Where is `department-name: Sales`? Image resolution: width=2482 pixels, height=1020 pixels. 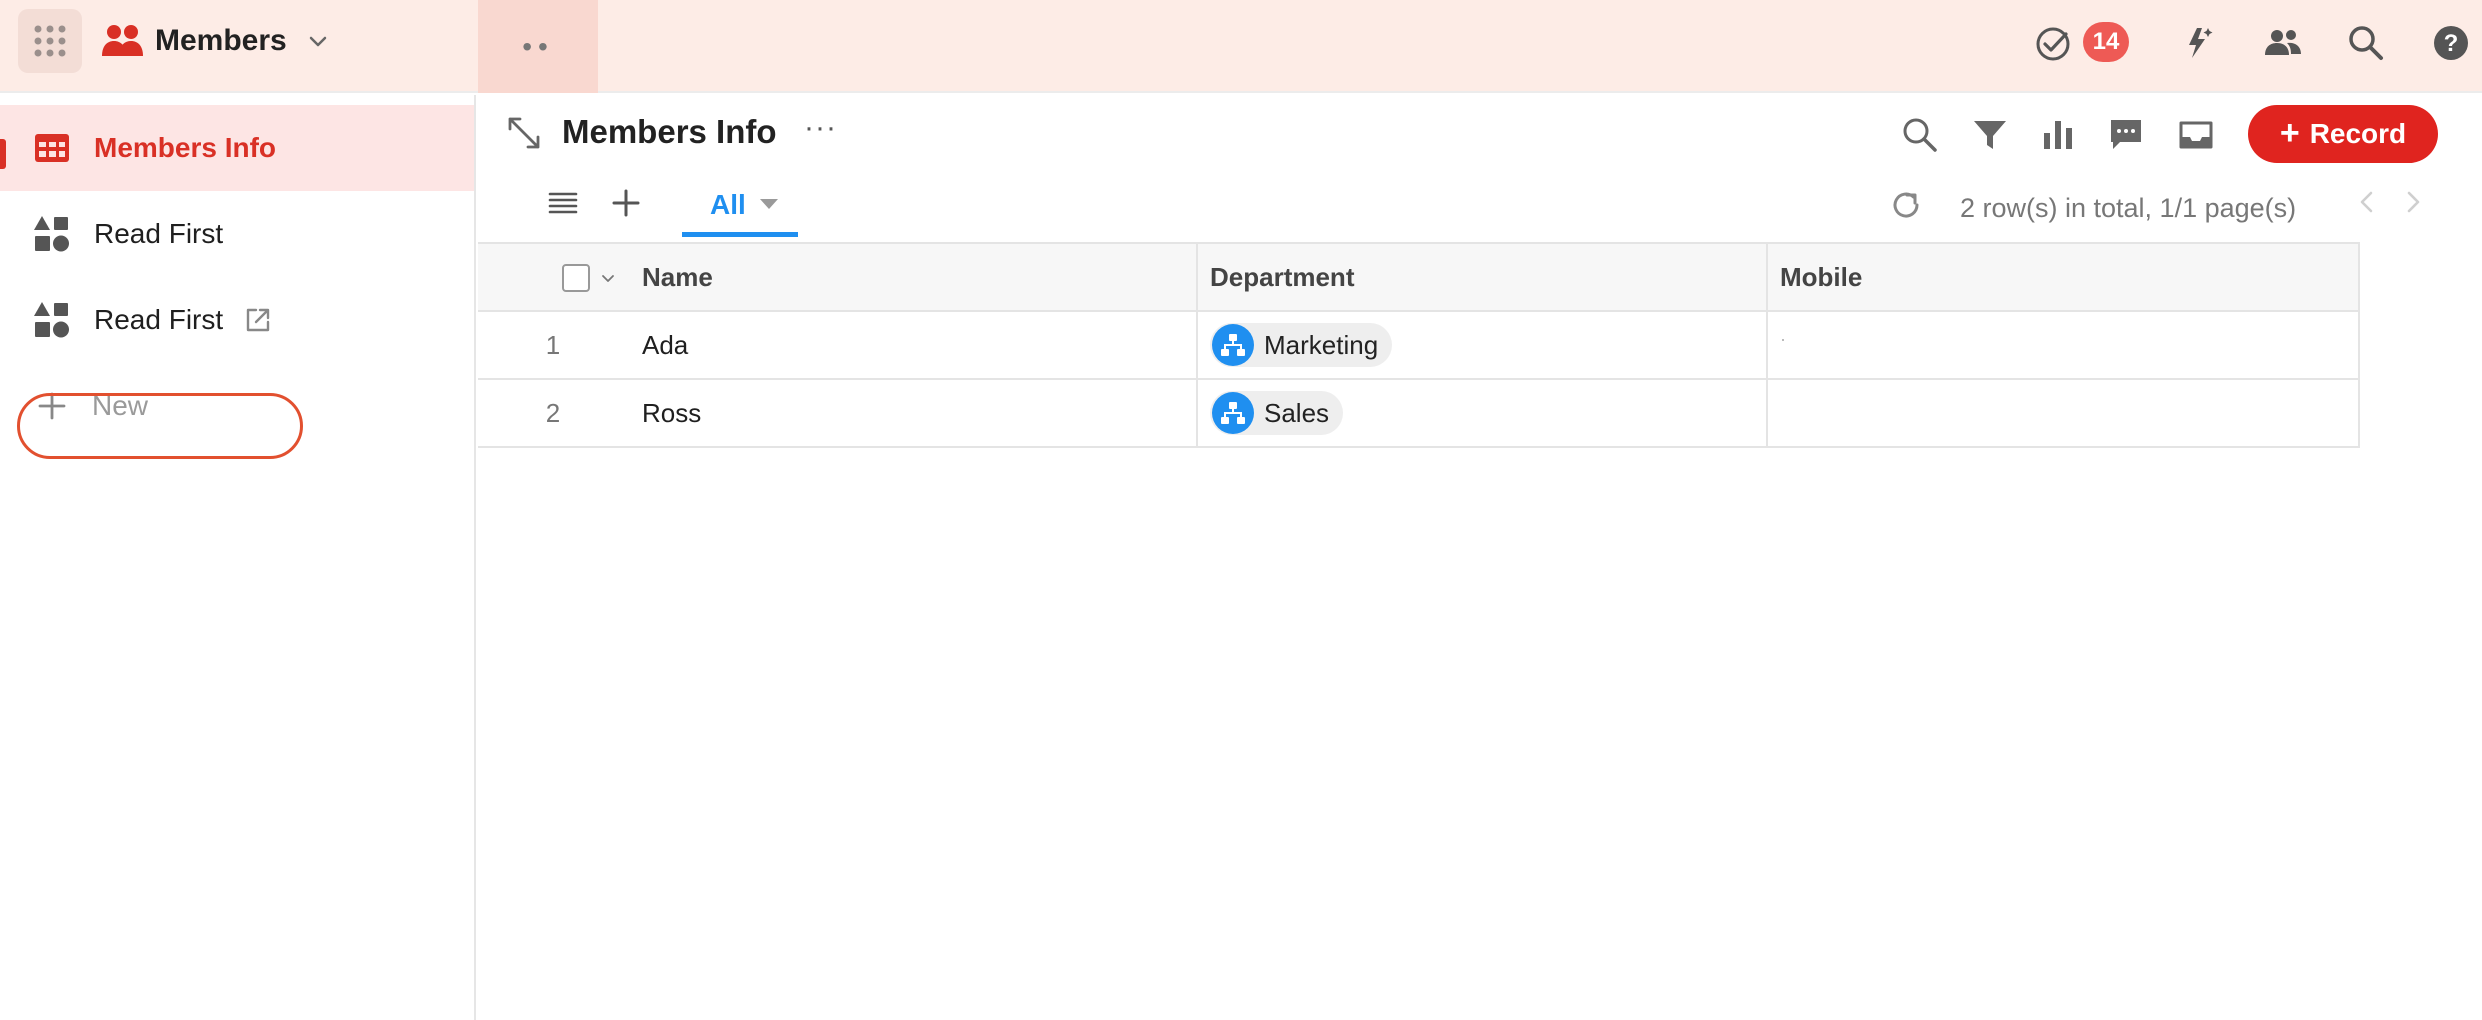 department-name: Sales is located at coordinates (1297, 412).